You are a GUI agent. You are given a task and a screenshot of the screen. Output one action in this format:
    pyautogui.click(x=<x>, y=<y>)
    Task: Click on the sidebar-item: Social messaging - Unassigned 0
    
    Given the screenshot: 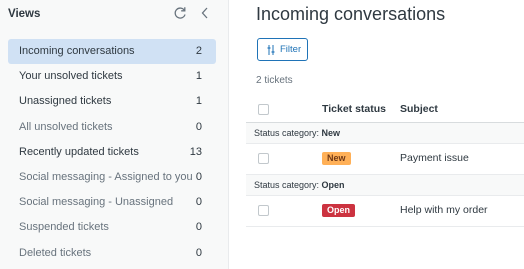 What is the action you would take?
    pyautogui.click(x=112, y=202)
    